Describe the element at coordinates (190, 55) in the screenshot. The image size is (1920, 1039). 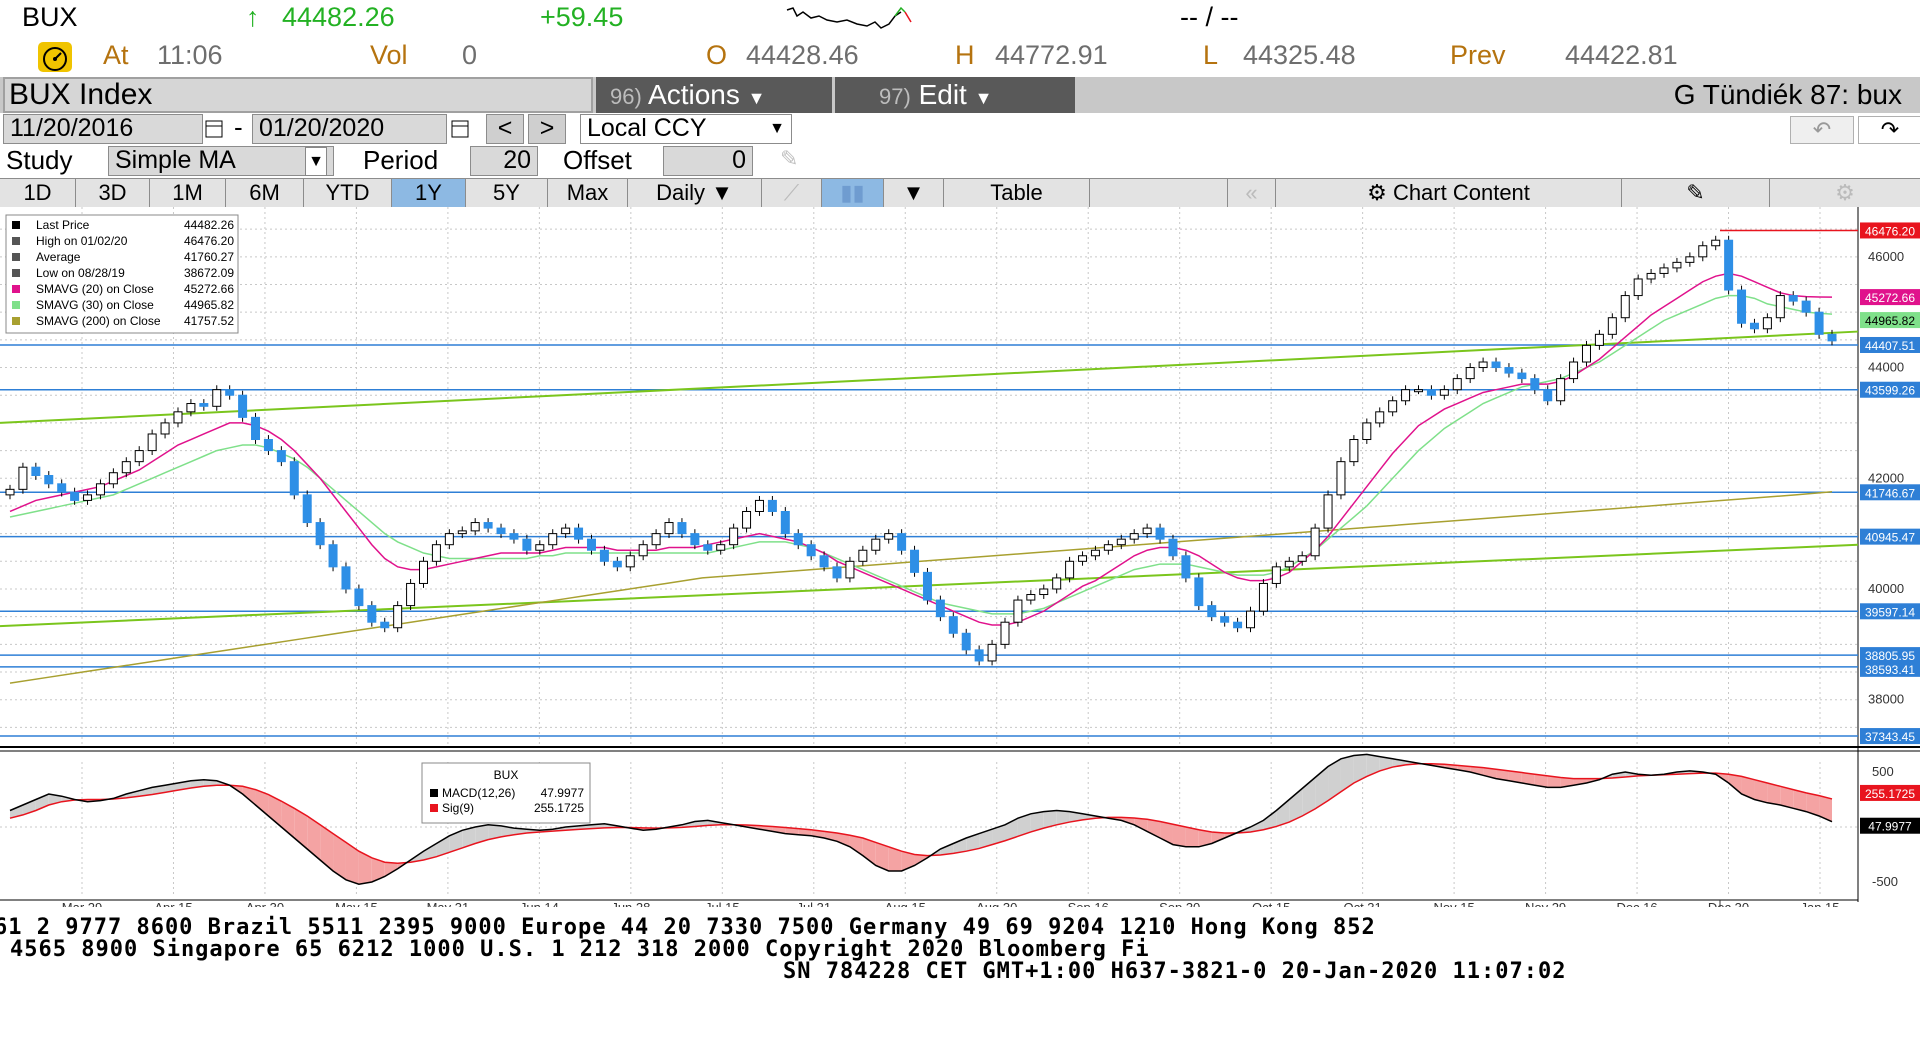
I see `quote-time: 11:06` at that location.